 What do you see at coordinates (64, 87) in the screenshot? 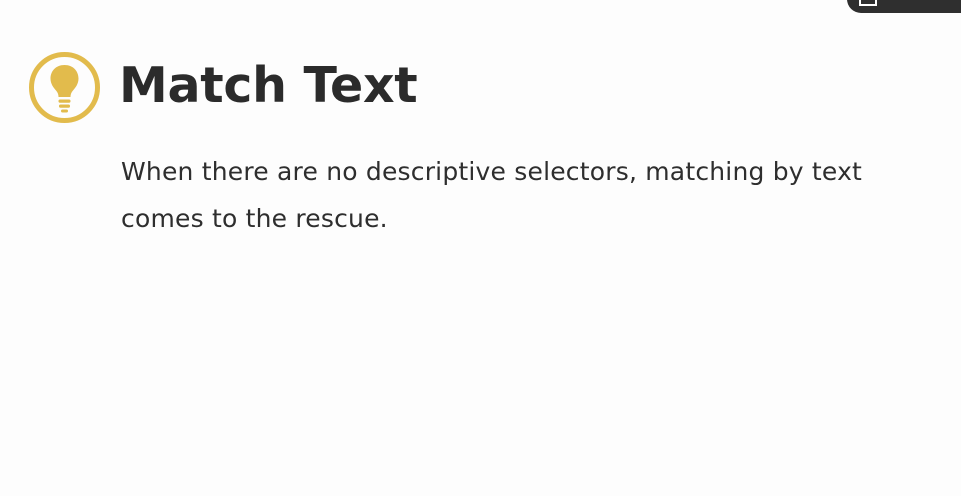
I see `lightbulb-icon` at bounding box center [64, 87].